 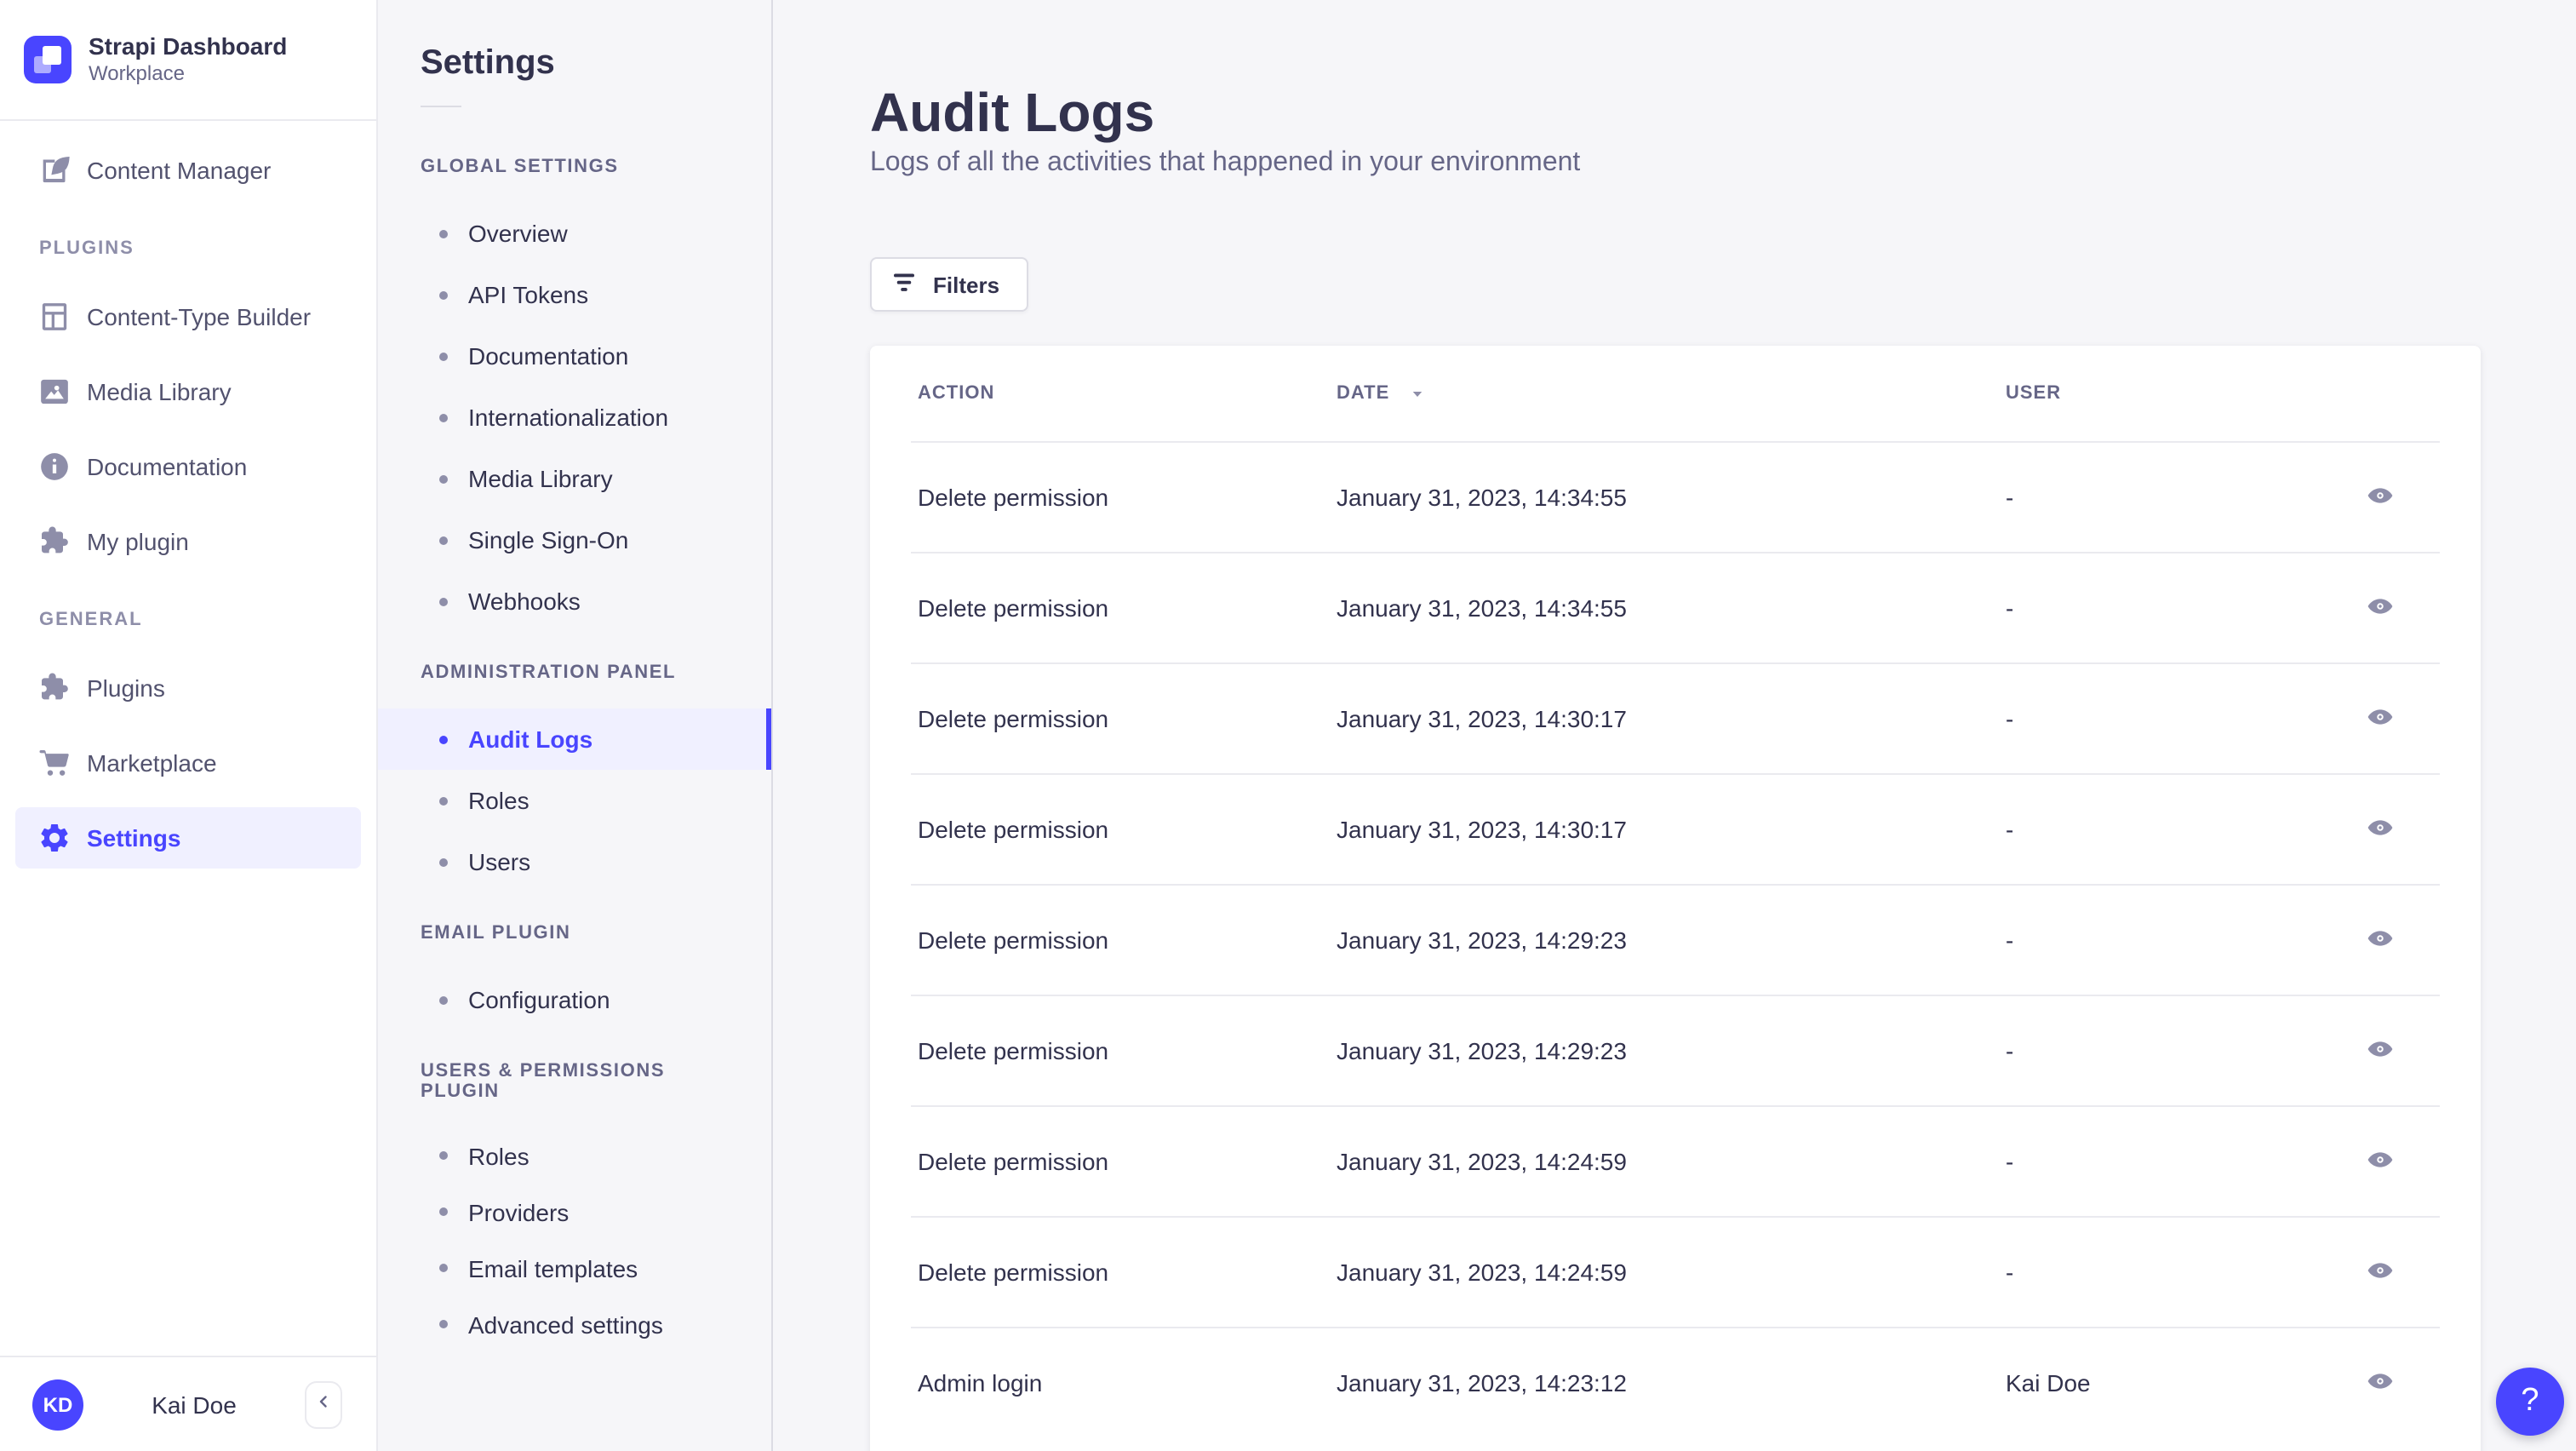 I want to click on chevron-left-icon, so click(x=323, y=1404).